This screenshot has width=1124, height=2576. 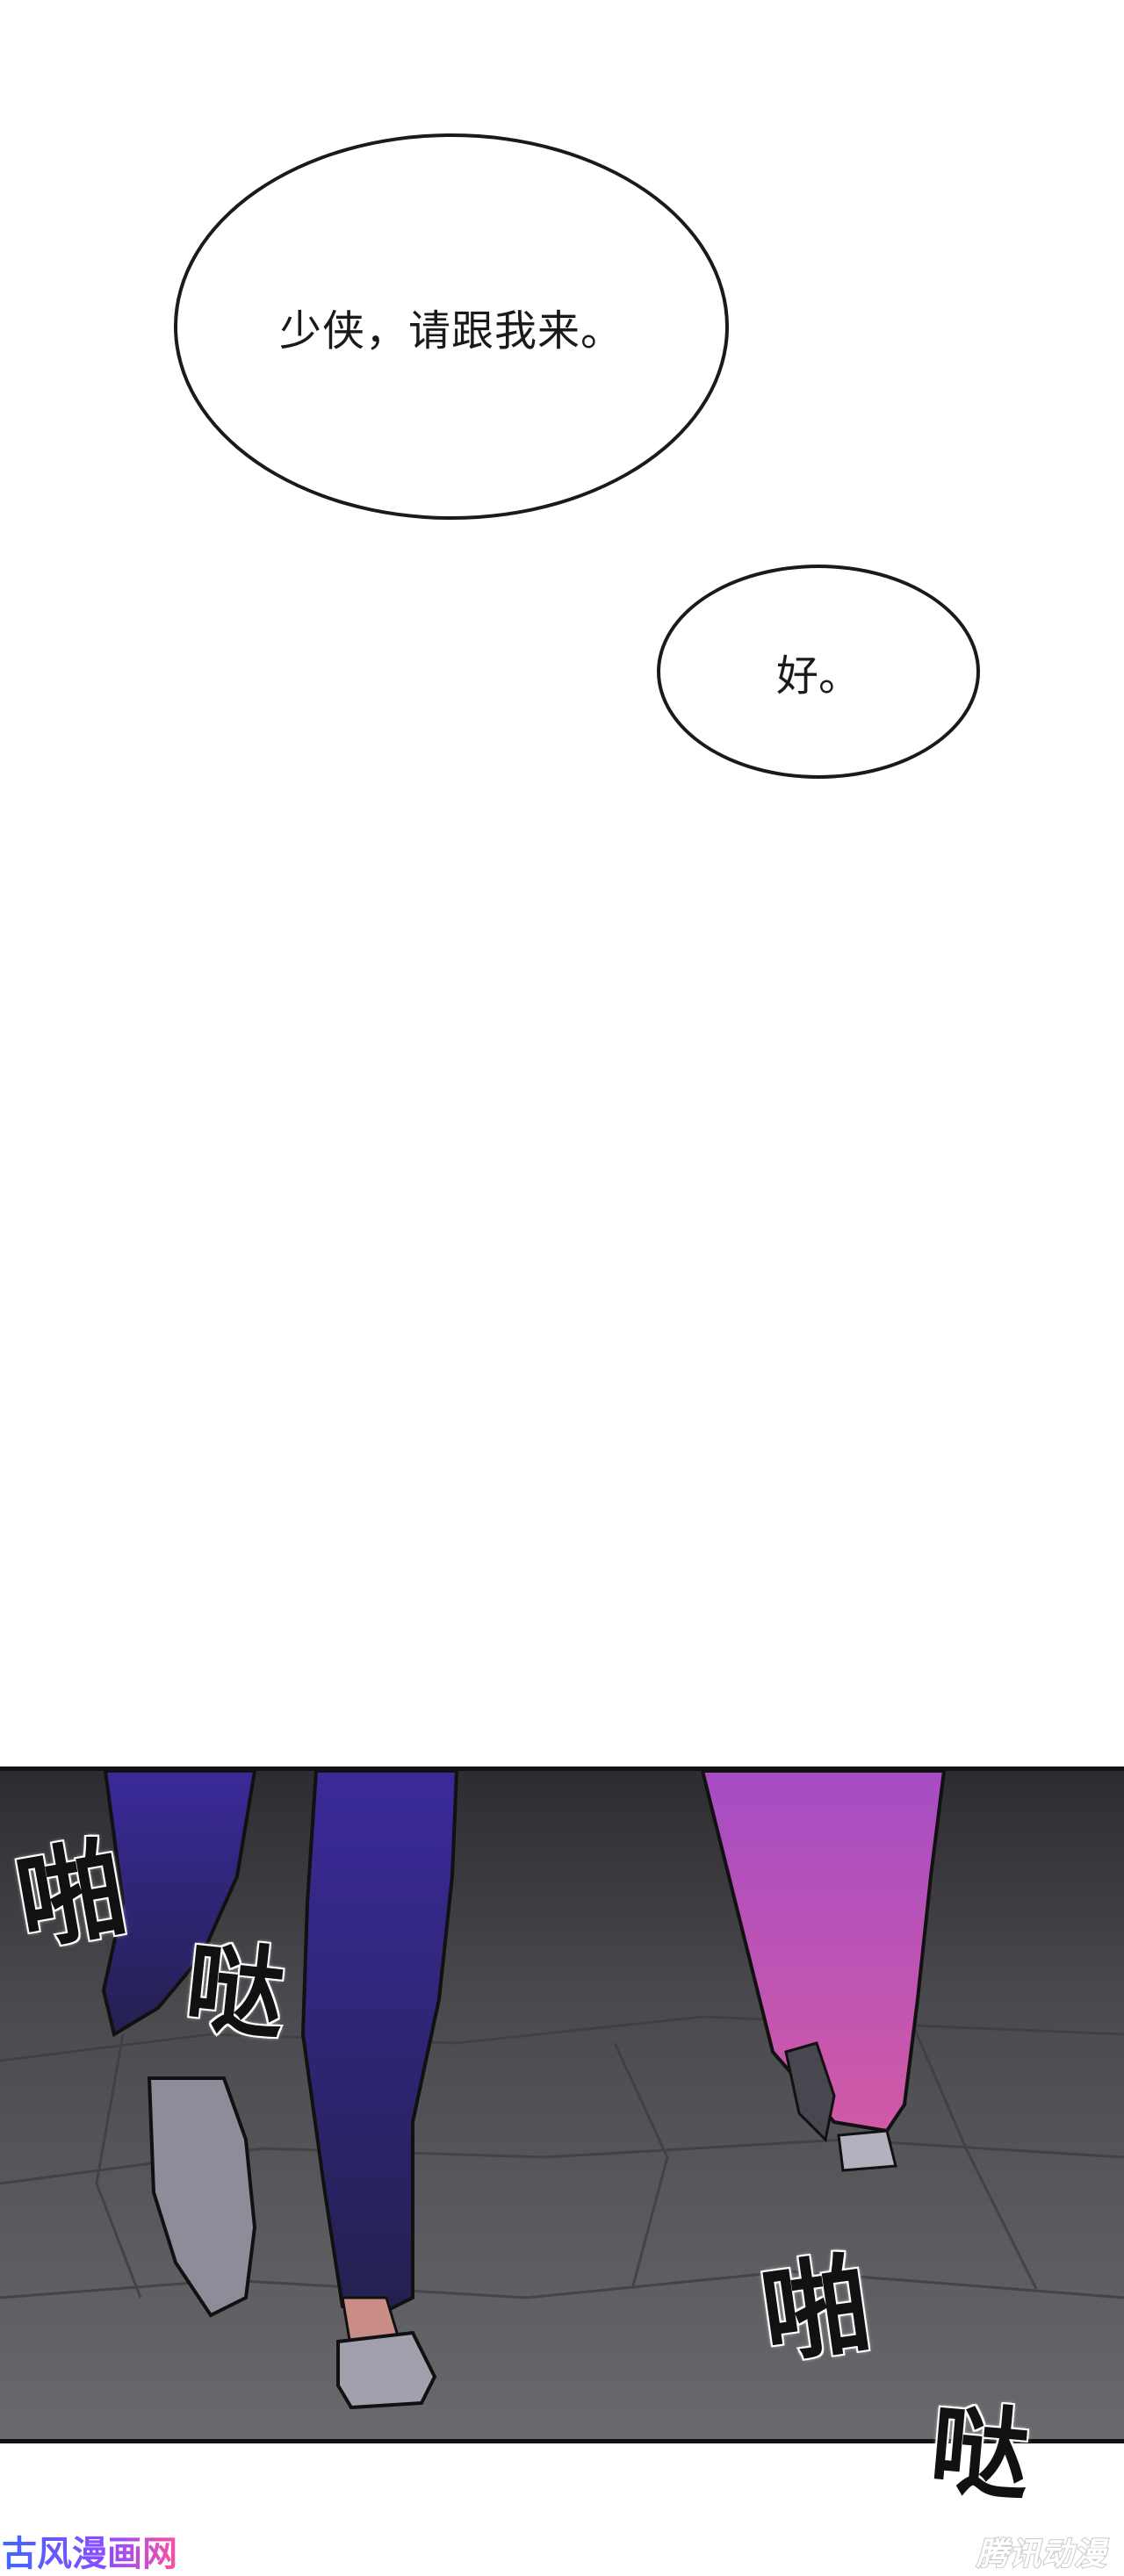 What do you see at coordinates (90, 2550) in the screenshot?
I see `watermark-left: 古风漫画网` at bounding box center [90, 2550].